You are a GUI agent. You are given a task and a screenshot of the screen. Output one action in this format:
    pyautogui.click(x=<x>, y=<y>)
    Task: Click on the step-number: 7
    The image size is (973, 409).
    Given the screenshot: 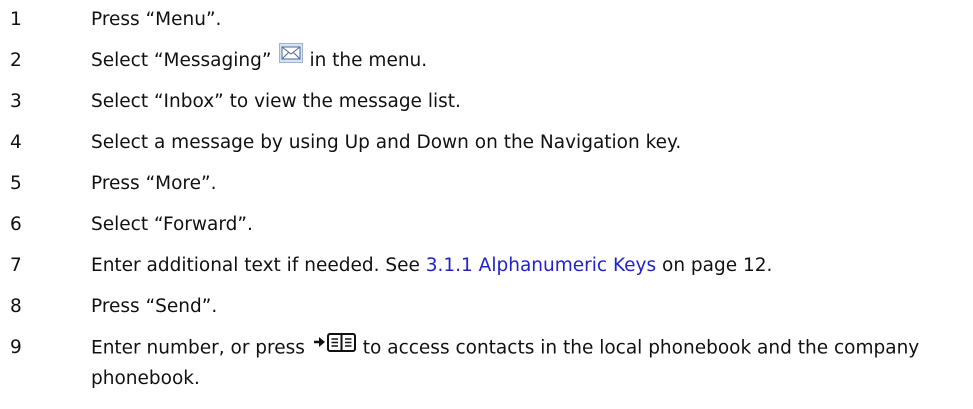 What is the action you would take?
    pyautogui.click(x=16, y=265)
    